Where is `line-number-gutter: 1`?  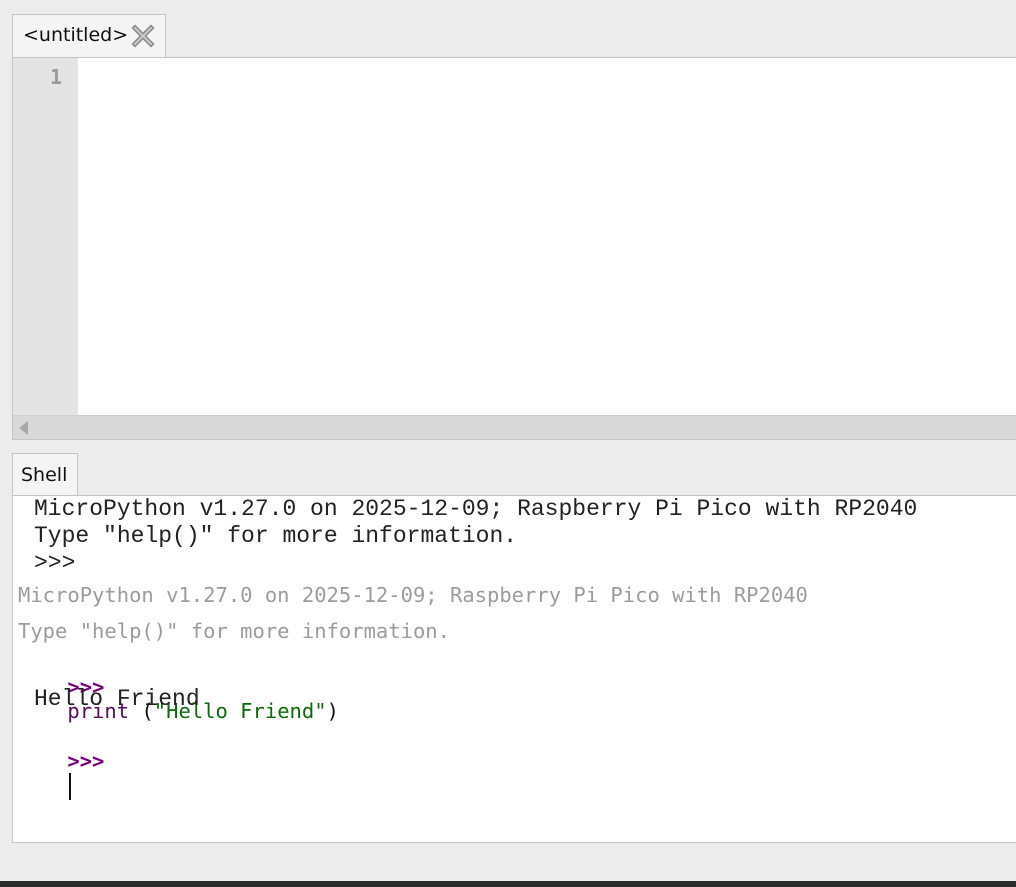
line-number-gutter: 1 is located at coordinates (45, 237).